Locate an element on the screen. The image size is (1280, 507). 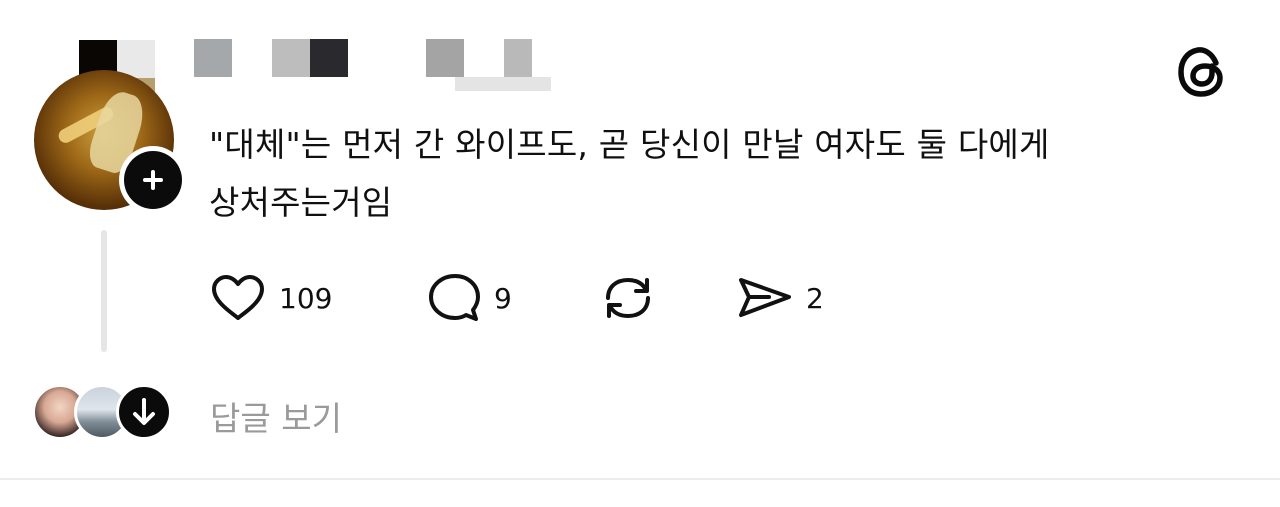
share-count: 2 is located at coordinates (815, 298).